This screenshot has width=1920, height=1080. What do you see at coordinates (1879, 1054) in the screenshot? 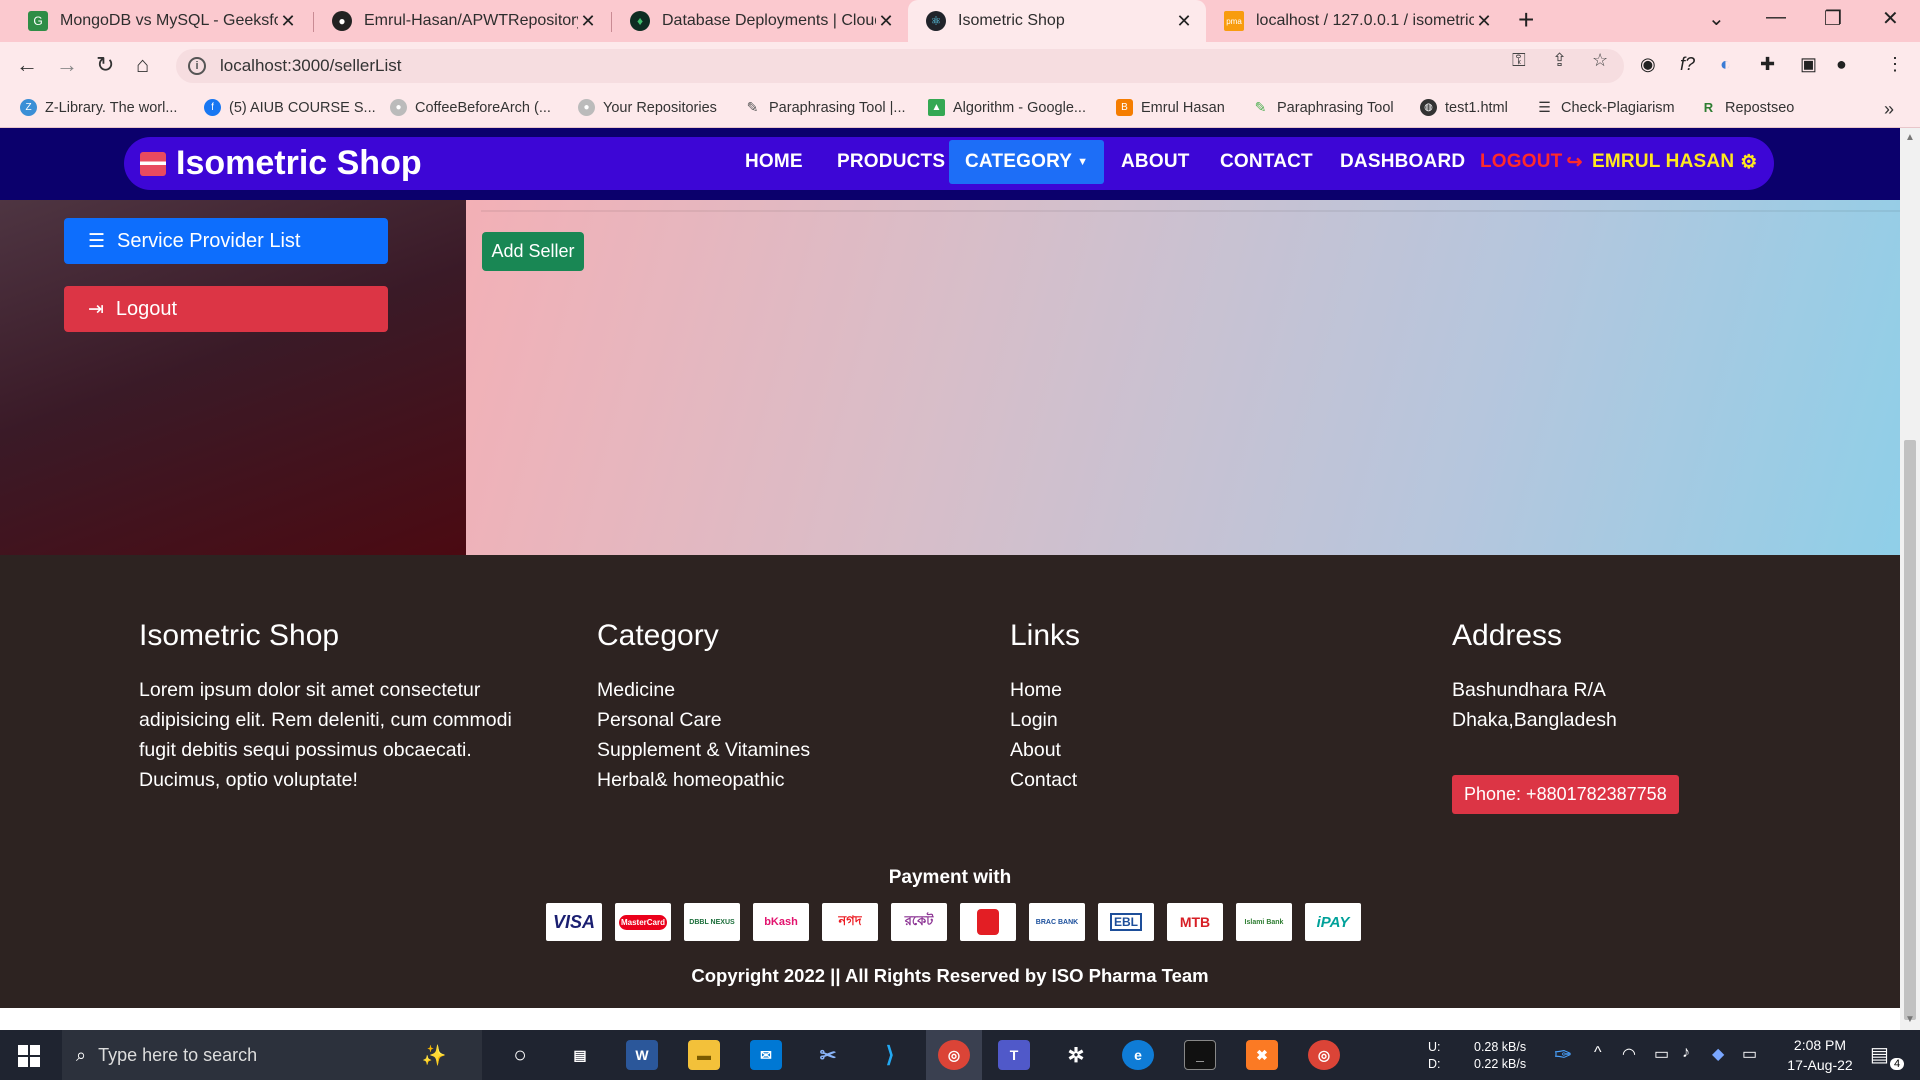
I see `notification-icon: ▤` at bounding box center [1879, 1054].